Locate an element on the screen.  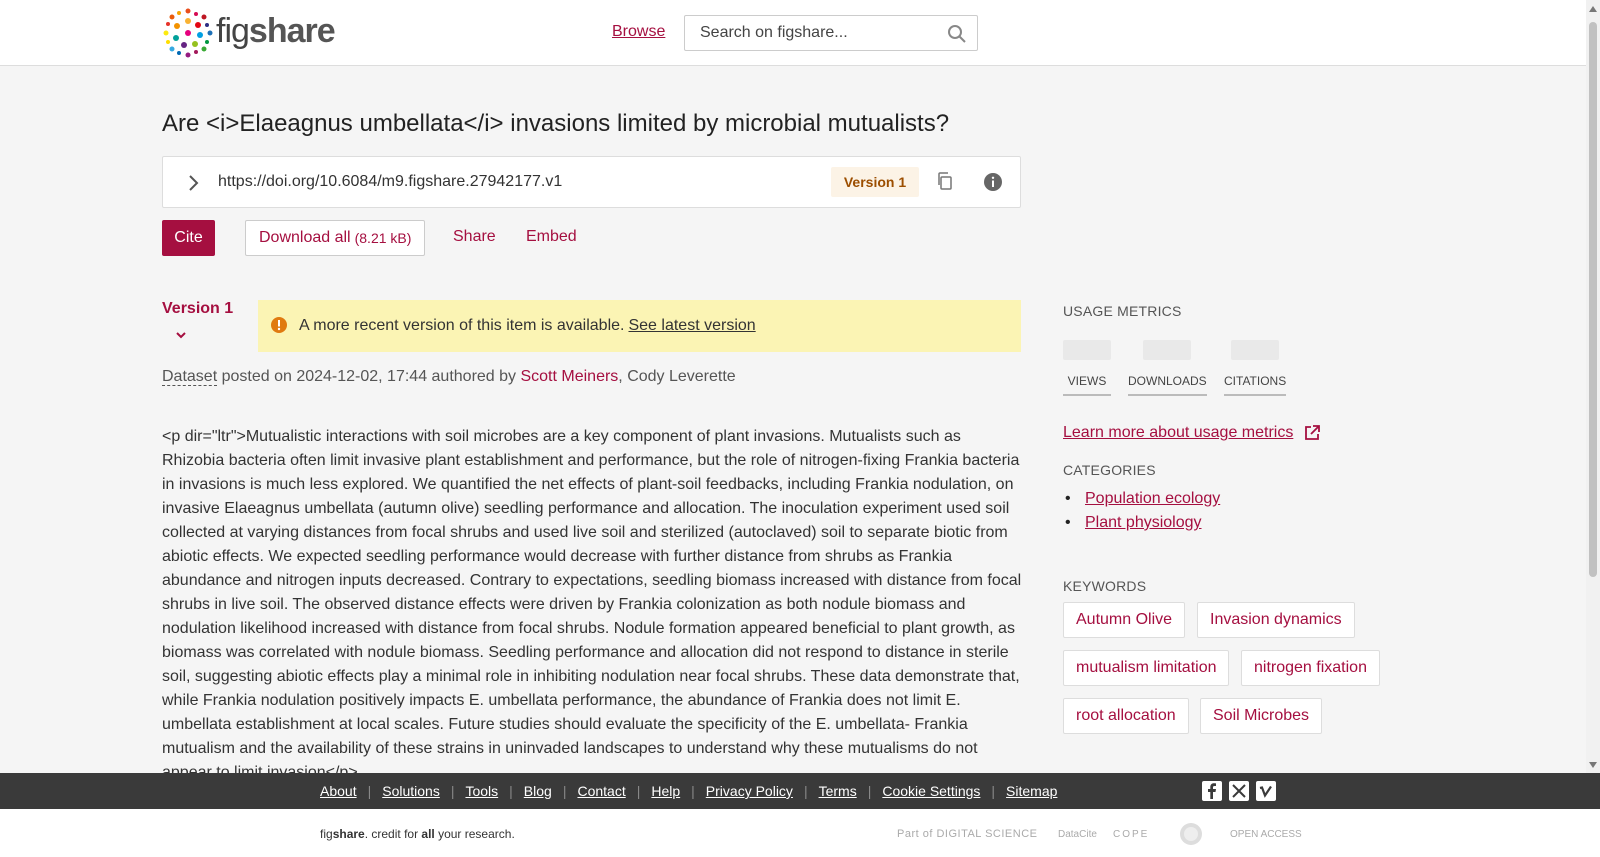
x-icon is located at coordinates (1239, 791).